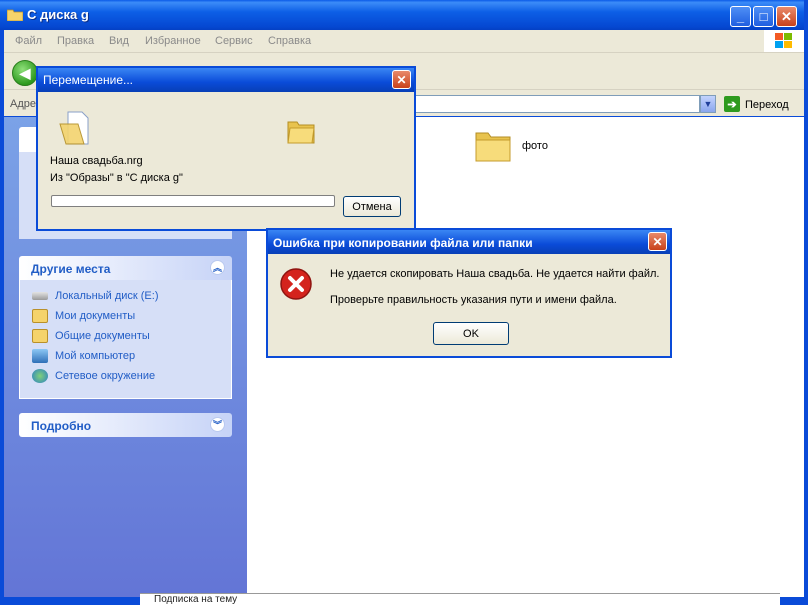  Describe the element at coordinates (119, 41) in the screenshot. I see `menu-view: Вид` at that location.